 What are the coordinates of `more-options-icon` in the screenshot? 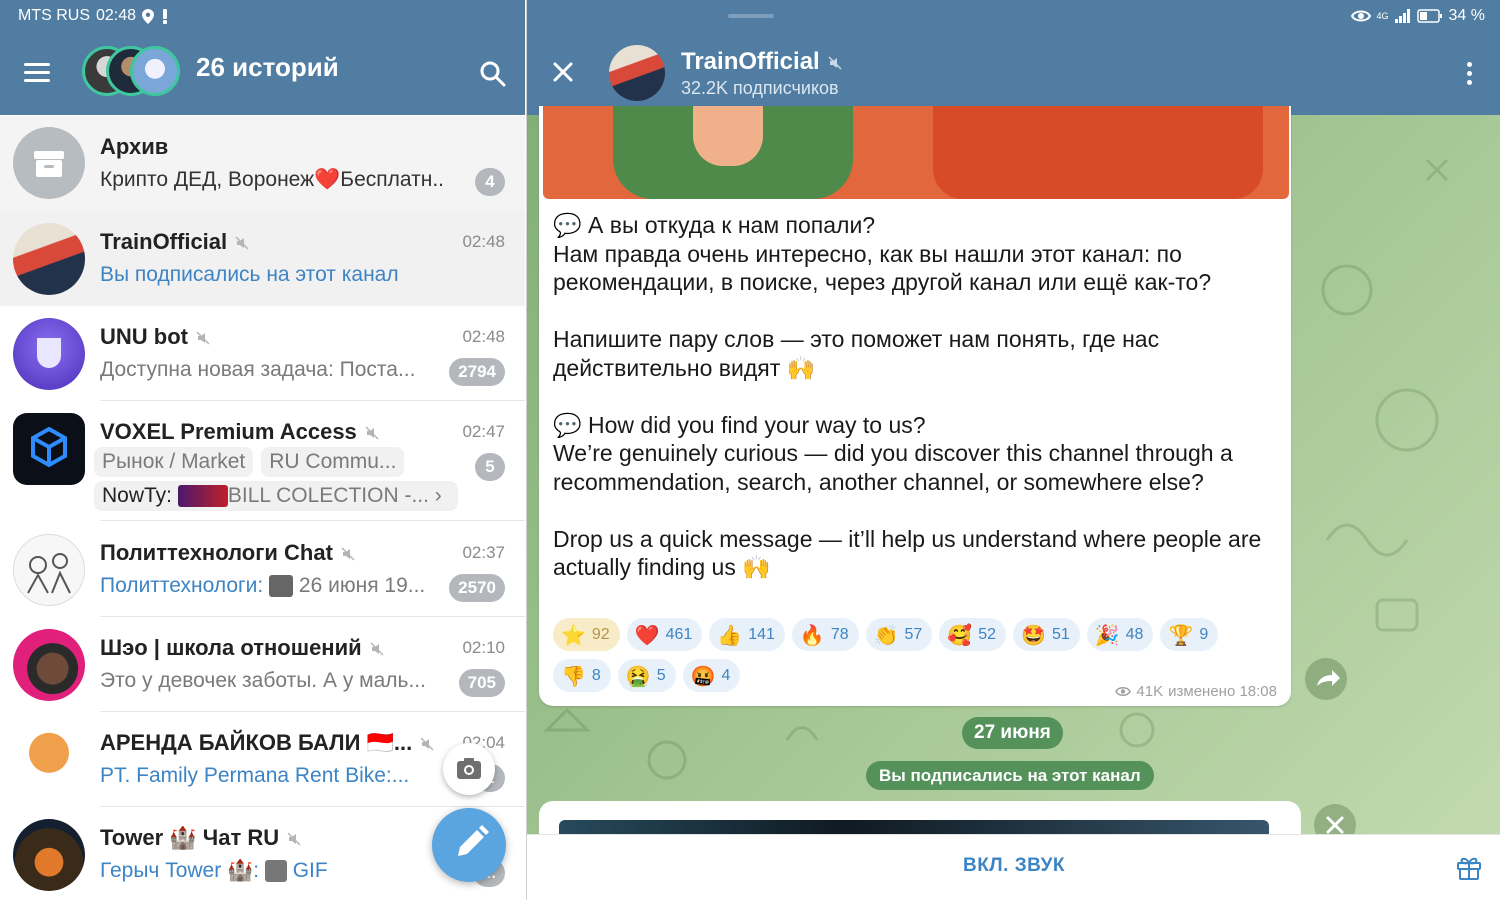 It's located at (1470, 74).